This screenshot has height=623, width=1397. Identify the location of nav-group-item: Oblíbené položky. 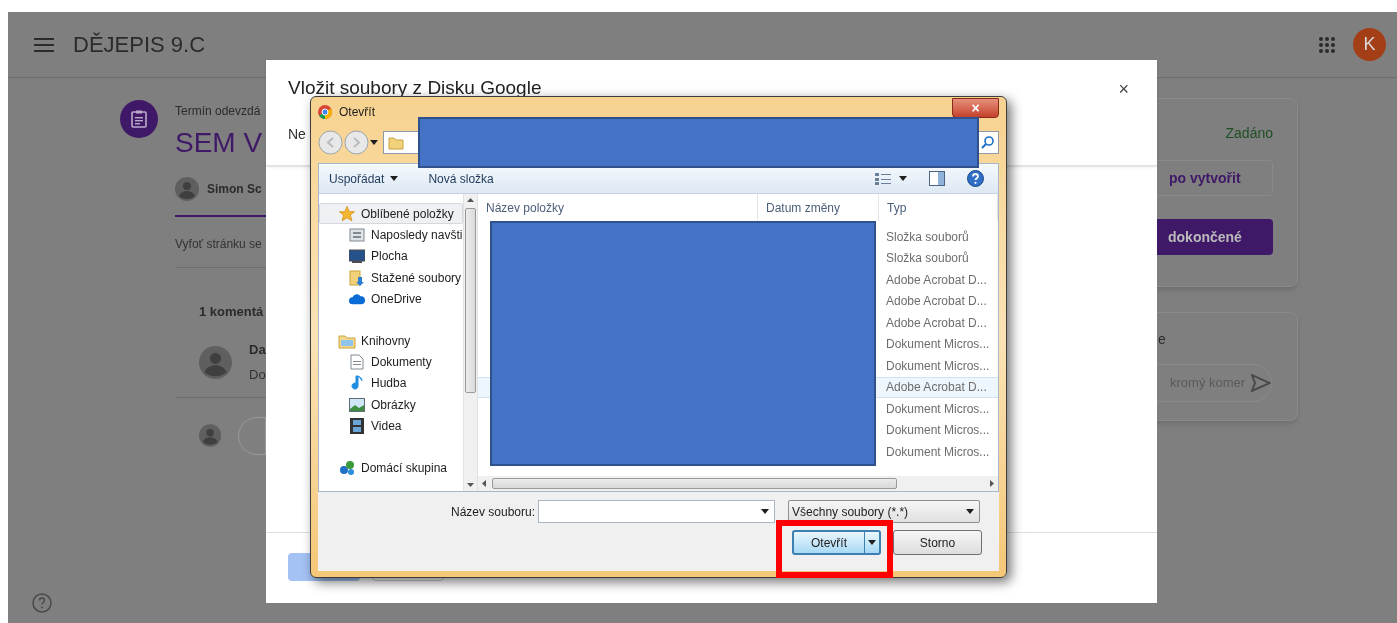
(391, 213).